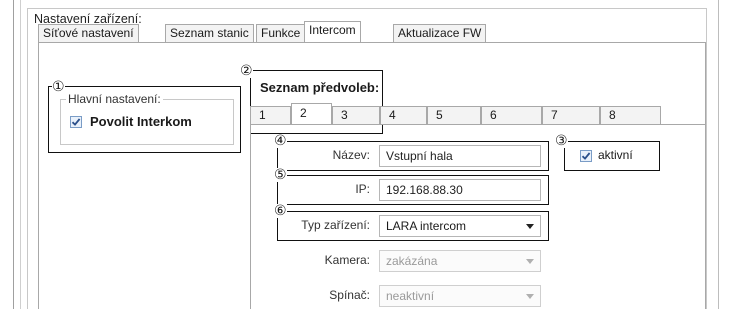 The width and height of the screenshot is (729, 309). Describe the element at coordinates (454, 115) in the screenshot. I see `preset-tab-5: 5` at that location.